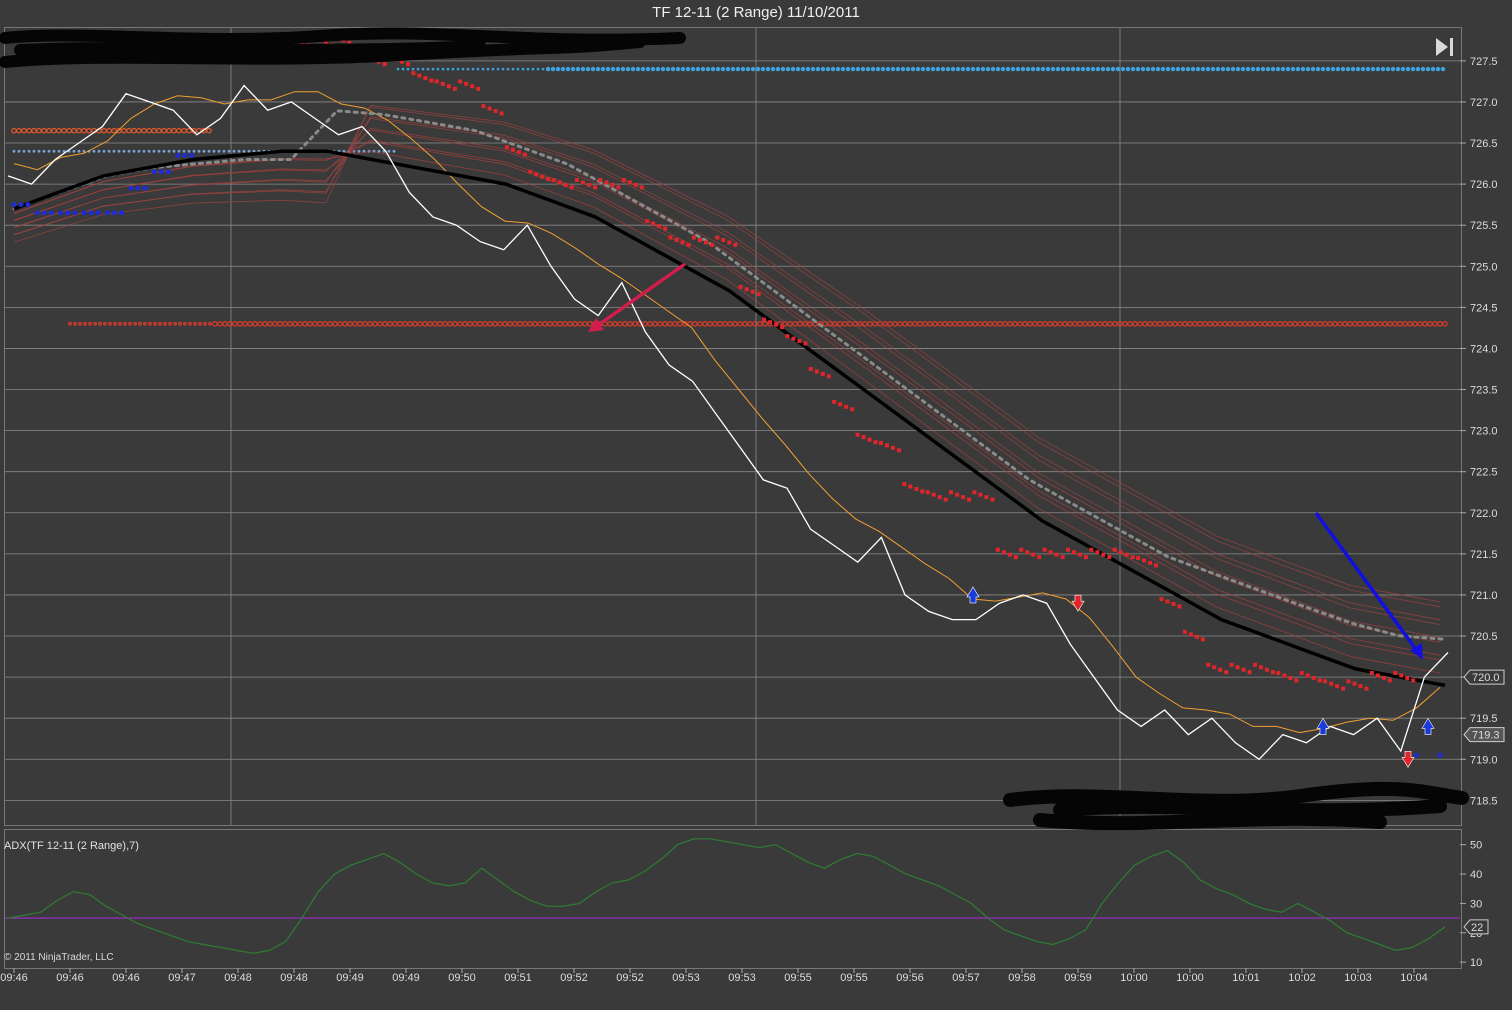 The width and height of the screenshot is (1512, 1010). Describe the element at coordinates (1484, 103) in the screenshot. I see `price-tick-label: 727.0` at that location.